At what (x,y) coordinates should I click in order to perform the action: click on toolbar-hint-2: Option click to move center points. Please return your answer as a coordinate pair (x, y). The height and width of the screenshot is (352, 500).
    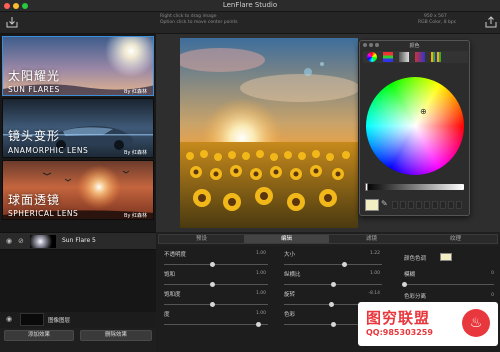
    Looking at the image, I should click on (199, 22).